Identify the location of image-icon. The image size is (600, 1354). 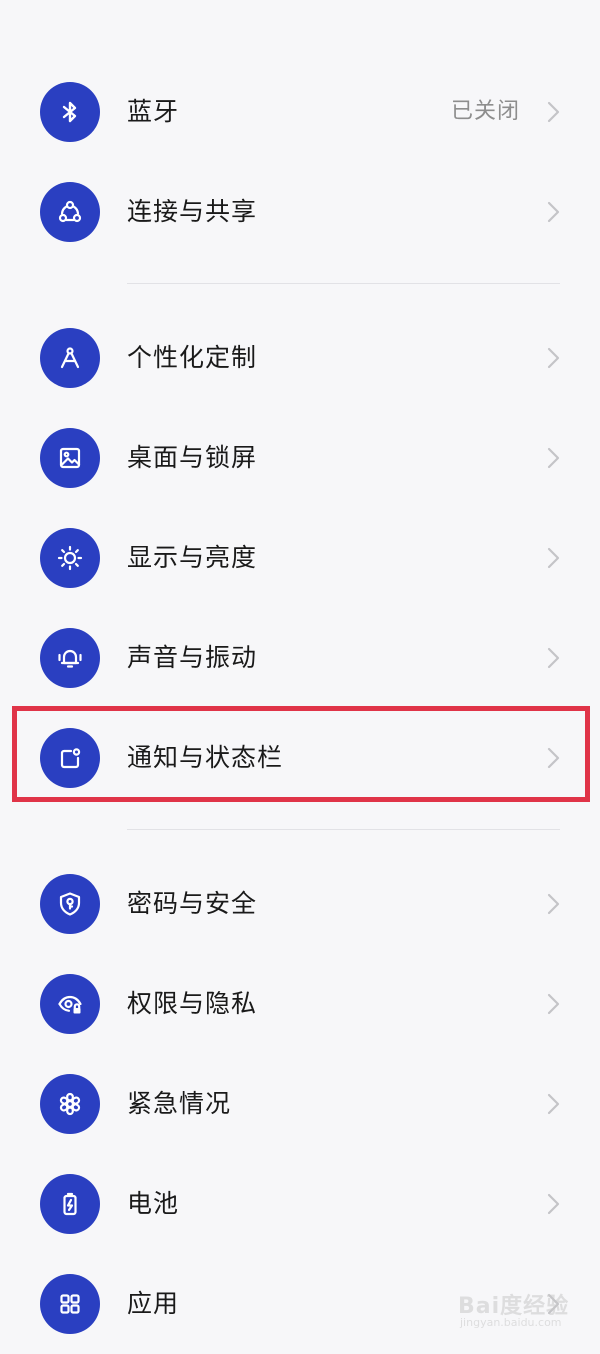
(70, 458).